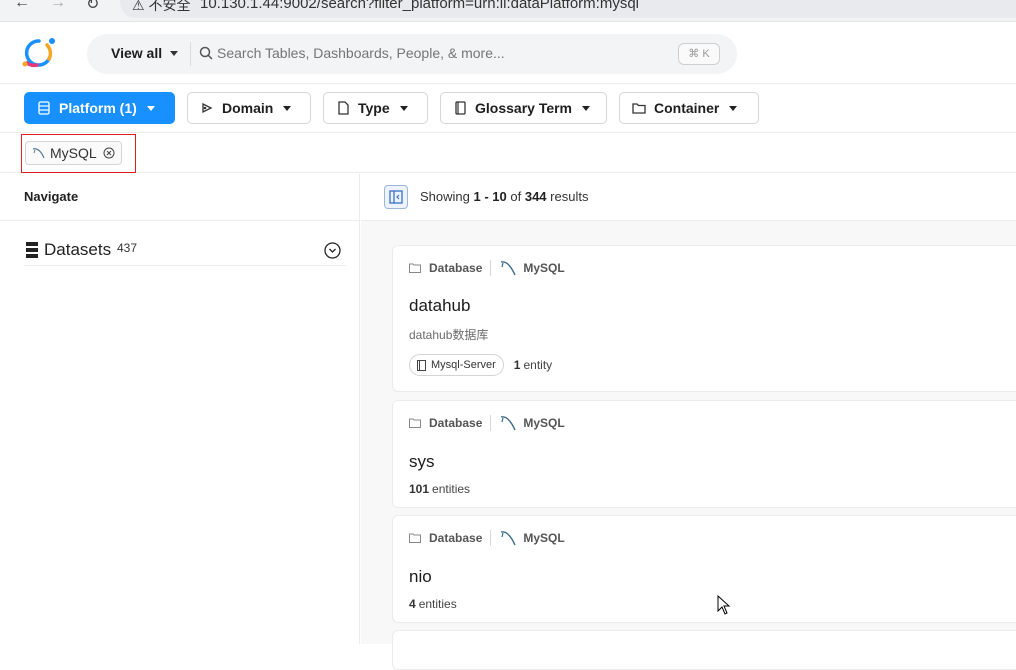 The height and width of the screenshot is (670, 1016). I want to click on domain-filter-label: Domain, so click(248, 108).